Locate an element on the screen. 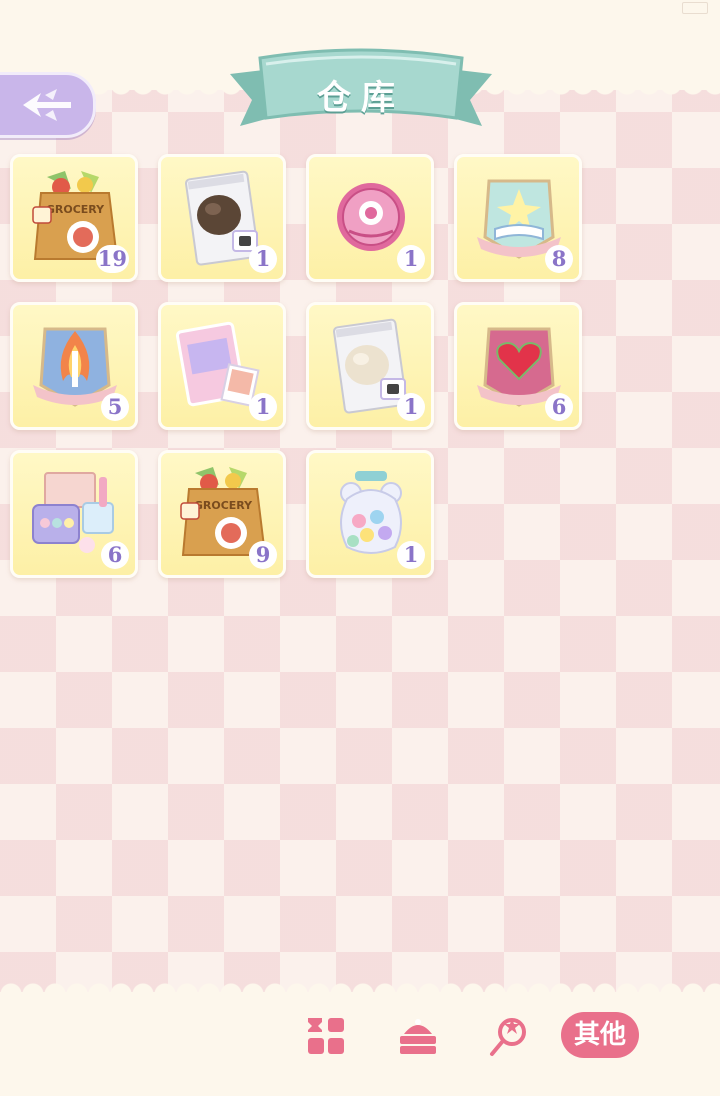 The width and height of the screenshot is (720, 1096). item-count: 5 is located at coordinates (115, 407).